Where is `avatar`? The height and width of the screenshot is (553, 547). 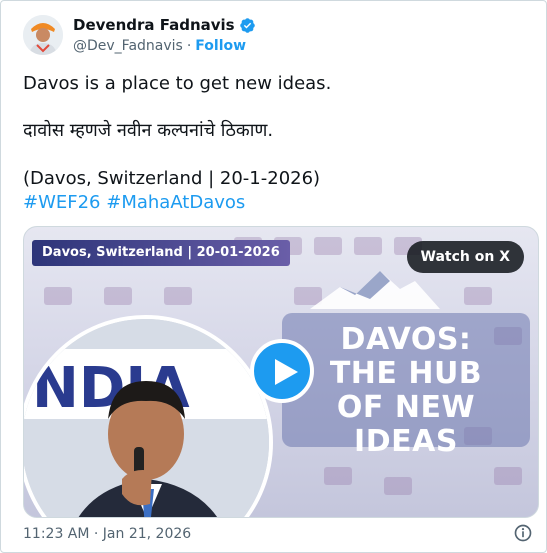
avatar is located at coordinates (43, 35).